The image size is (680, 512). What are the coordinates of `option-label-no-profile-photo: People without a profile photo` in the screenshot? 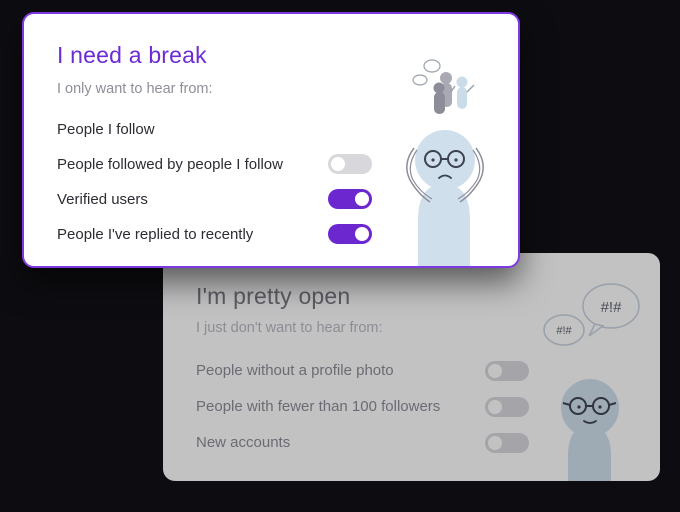 It's located at (295, 370).